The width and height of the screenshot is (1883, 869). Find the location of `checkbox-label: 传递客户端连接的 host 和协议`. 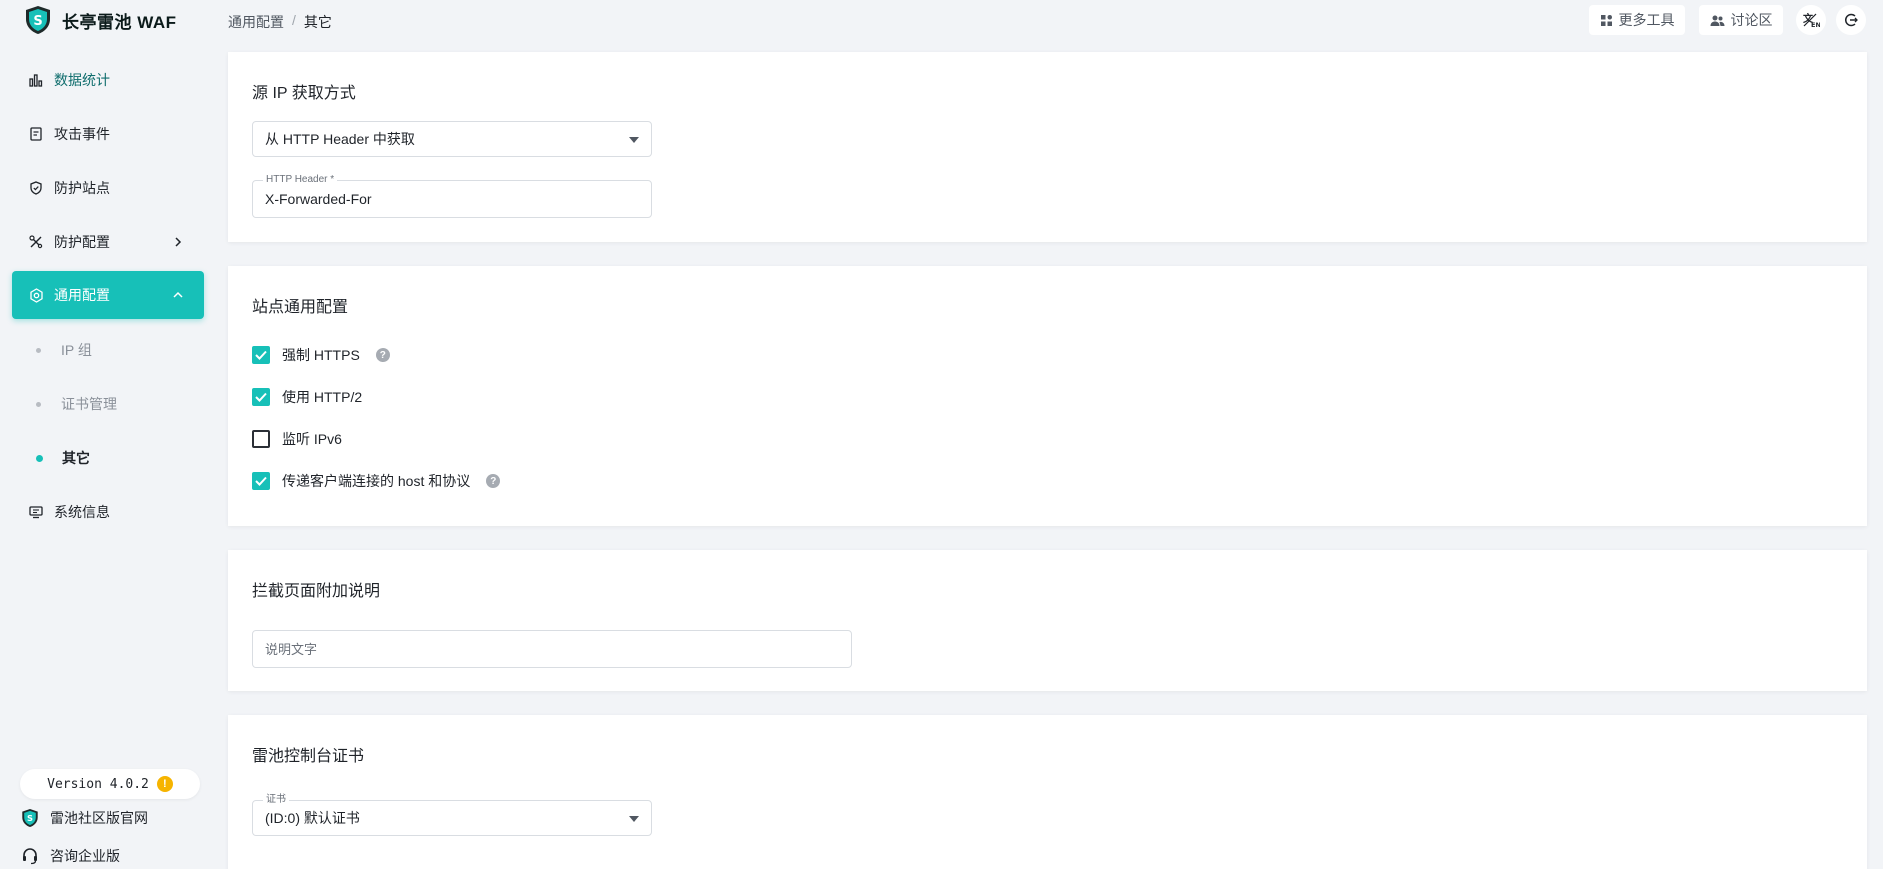

checkbox-label: 传递客户端连接的 host 和协议 is located at coordinates (376, 481).